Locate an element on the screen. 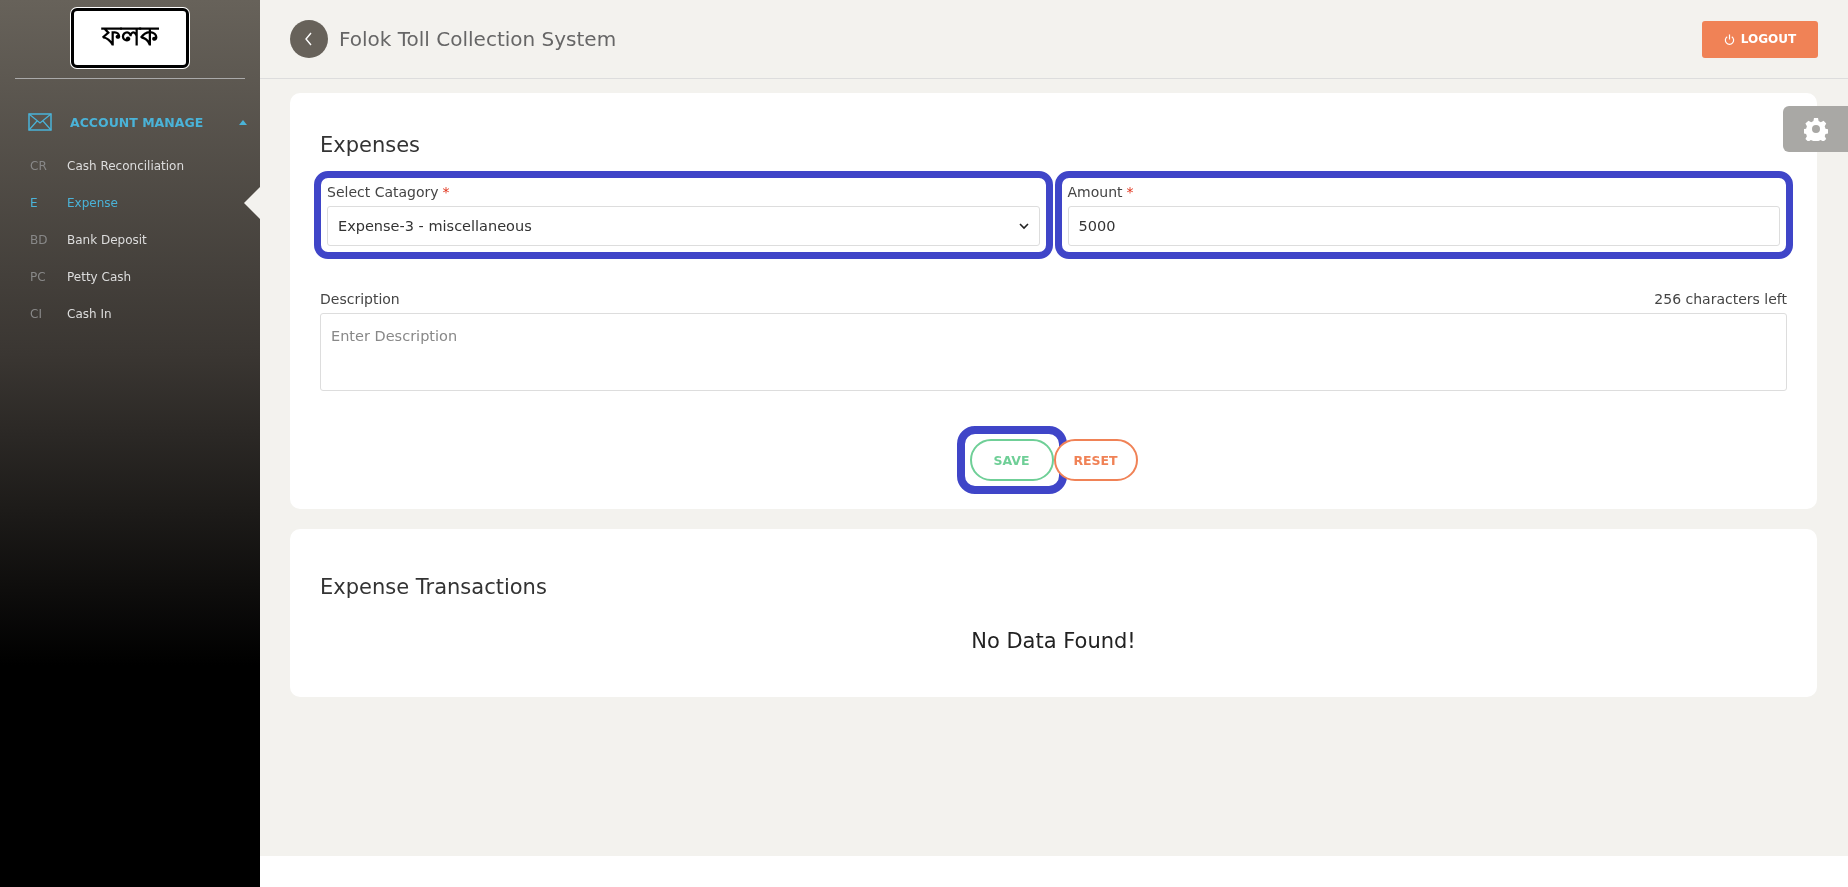  section-title: Expense Transactions is located at coordinates (434, 587).